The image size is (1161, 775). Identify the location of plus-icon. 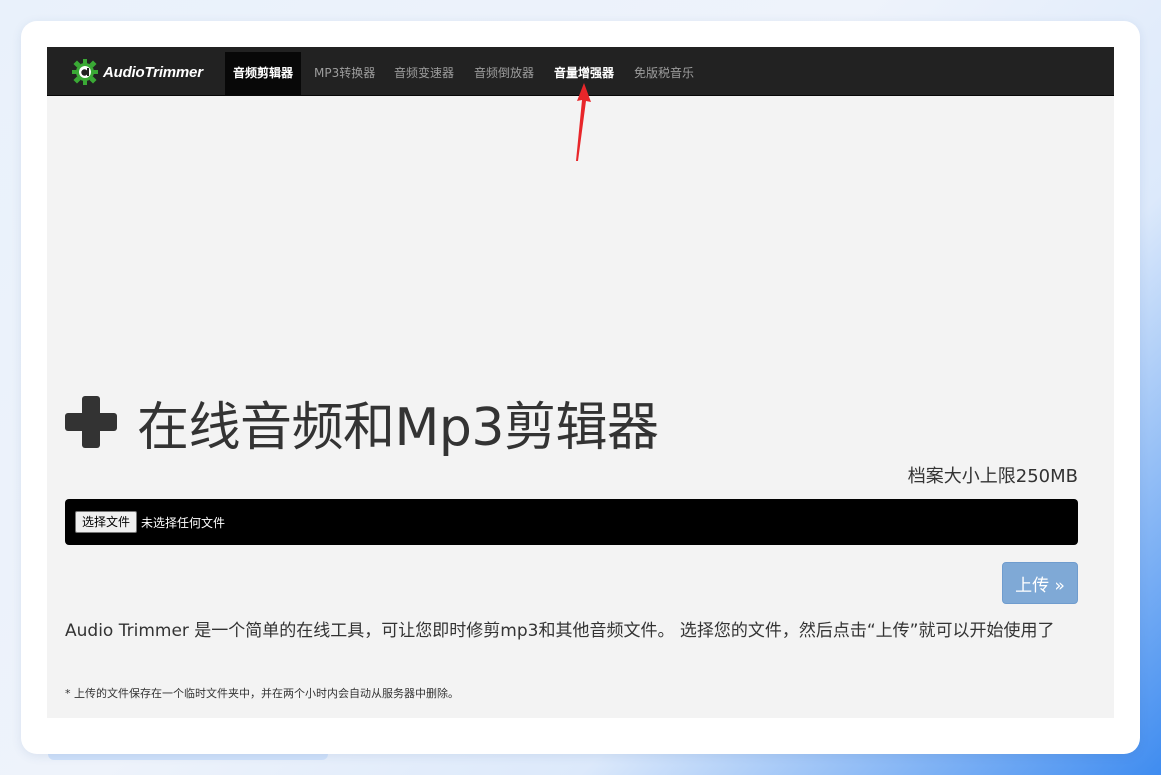
(91, 422).